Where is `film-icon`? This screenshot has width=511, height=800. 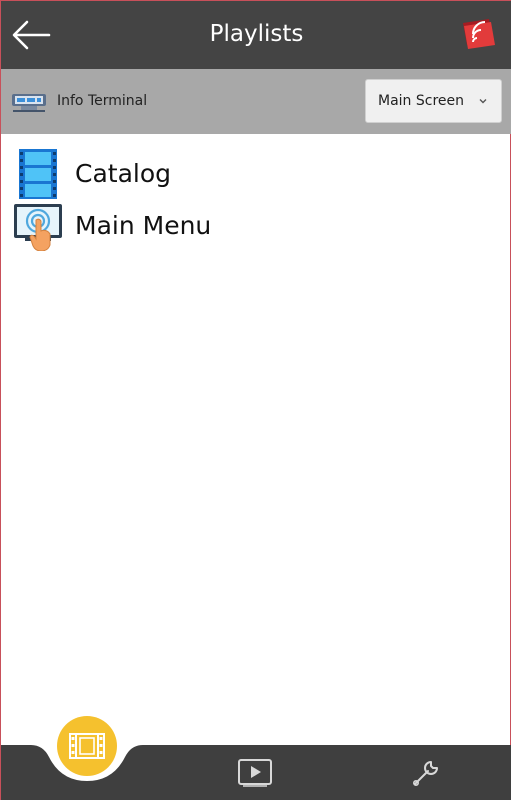
film-icon is located at coordinates (87, 746).